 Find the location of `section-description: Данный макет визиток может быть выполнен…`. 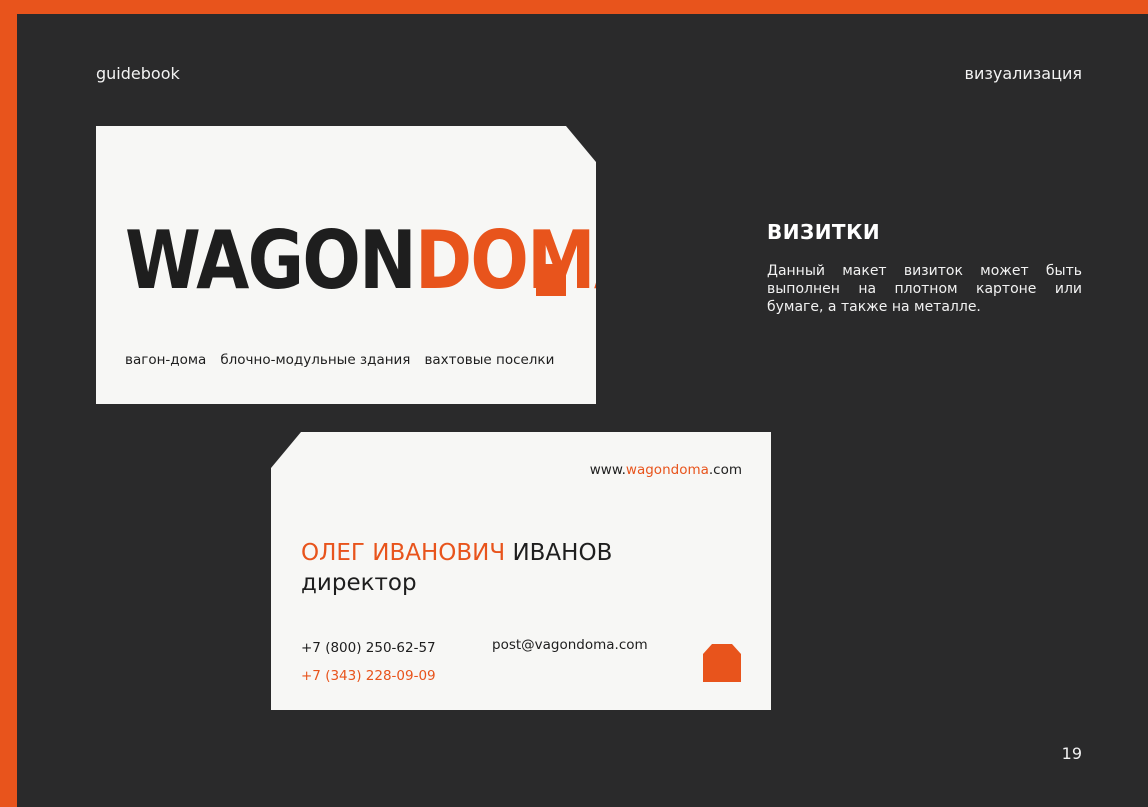

section-description: Данный макет визиток может быть выполнен… is located at coordinates (924, 289).